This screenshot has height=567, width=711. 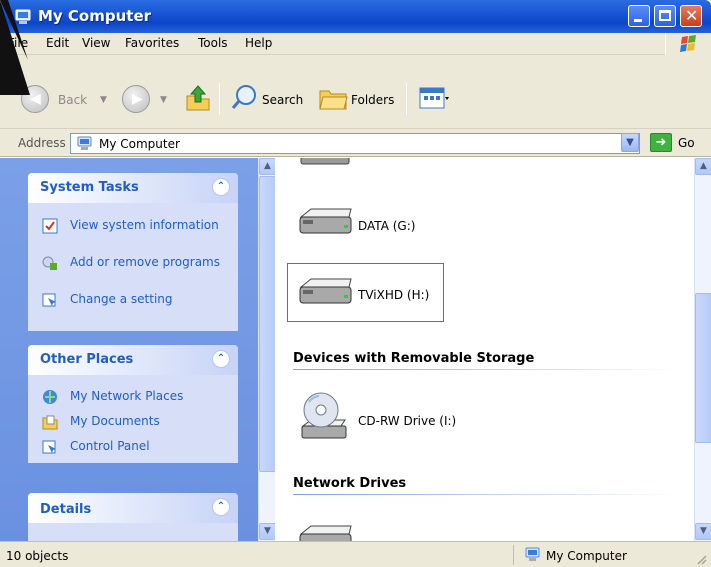 What do you see at coordinates (95, 16) in the screenshot?
I see `window-title: My Computer` at bounding box center [95, 16].